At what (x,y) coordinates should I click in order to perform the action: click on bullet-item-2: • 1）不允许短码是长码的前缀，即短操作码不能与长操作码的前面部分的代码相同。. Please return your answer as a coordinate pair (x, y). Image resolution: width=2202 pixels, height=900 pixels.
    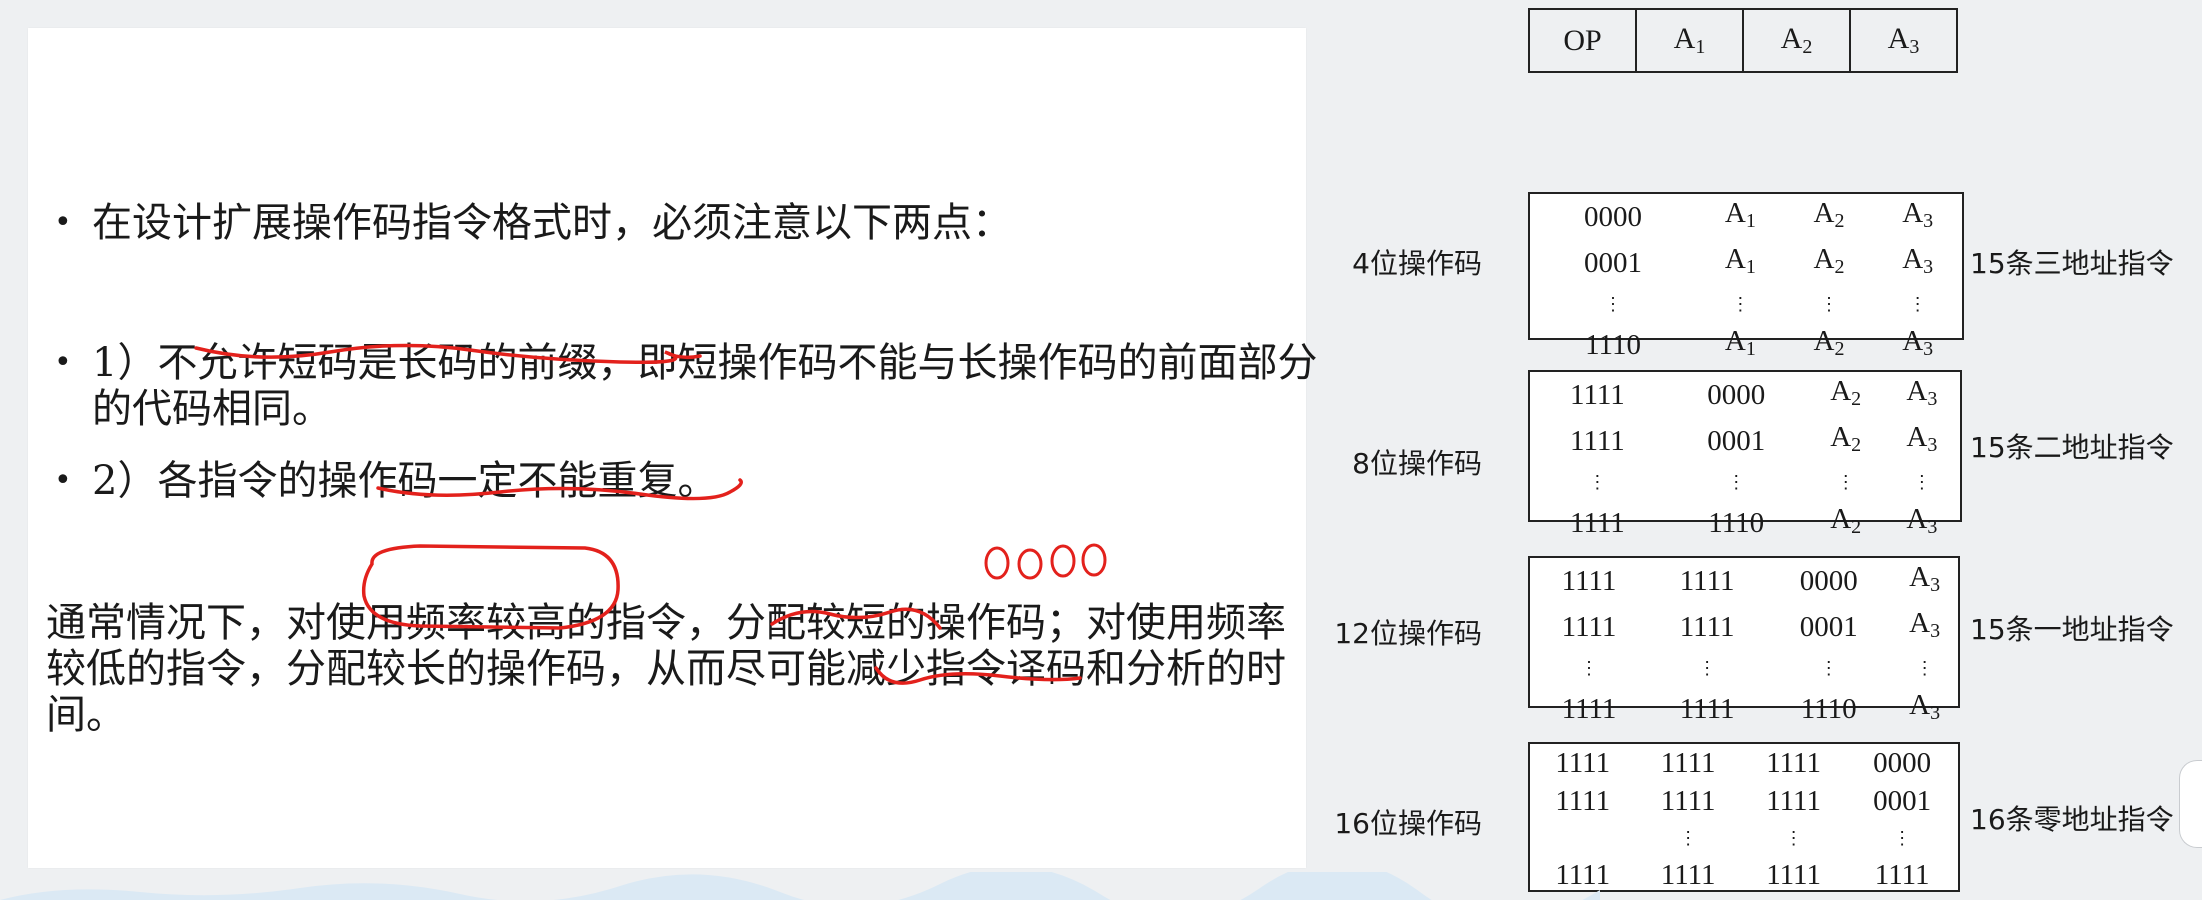
    Looking at the image, I should click on (684, 386).